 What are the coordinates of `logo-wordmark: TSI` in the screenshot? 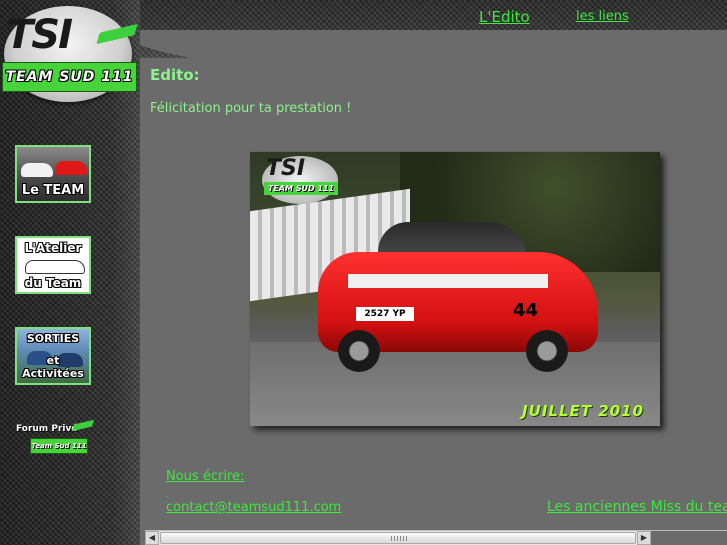 It's located at (39, 35).